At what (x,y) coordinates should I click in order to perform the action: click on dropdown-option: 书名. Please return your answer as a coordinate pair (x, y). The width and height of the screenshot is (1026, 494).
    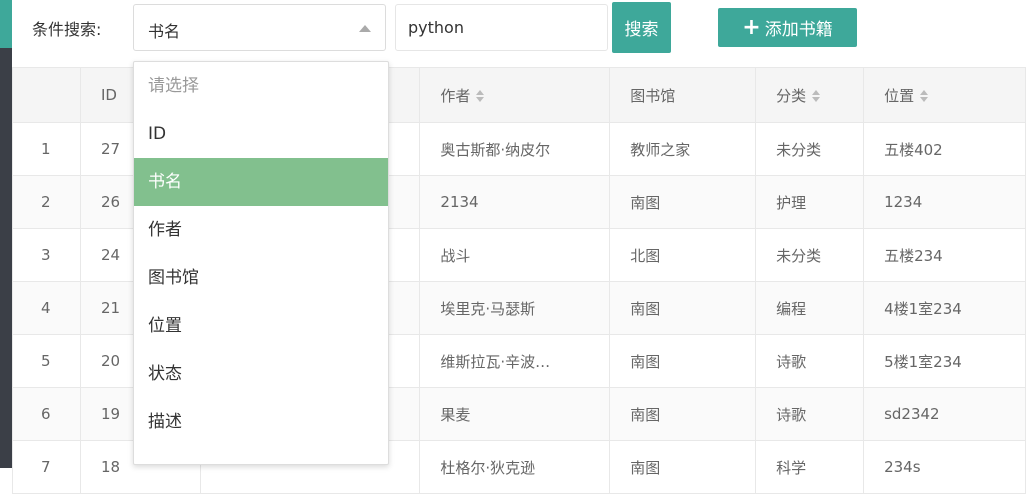
    Looking at the image, I should click on (261, 182).